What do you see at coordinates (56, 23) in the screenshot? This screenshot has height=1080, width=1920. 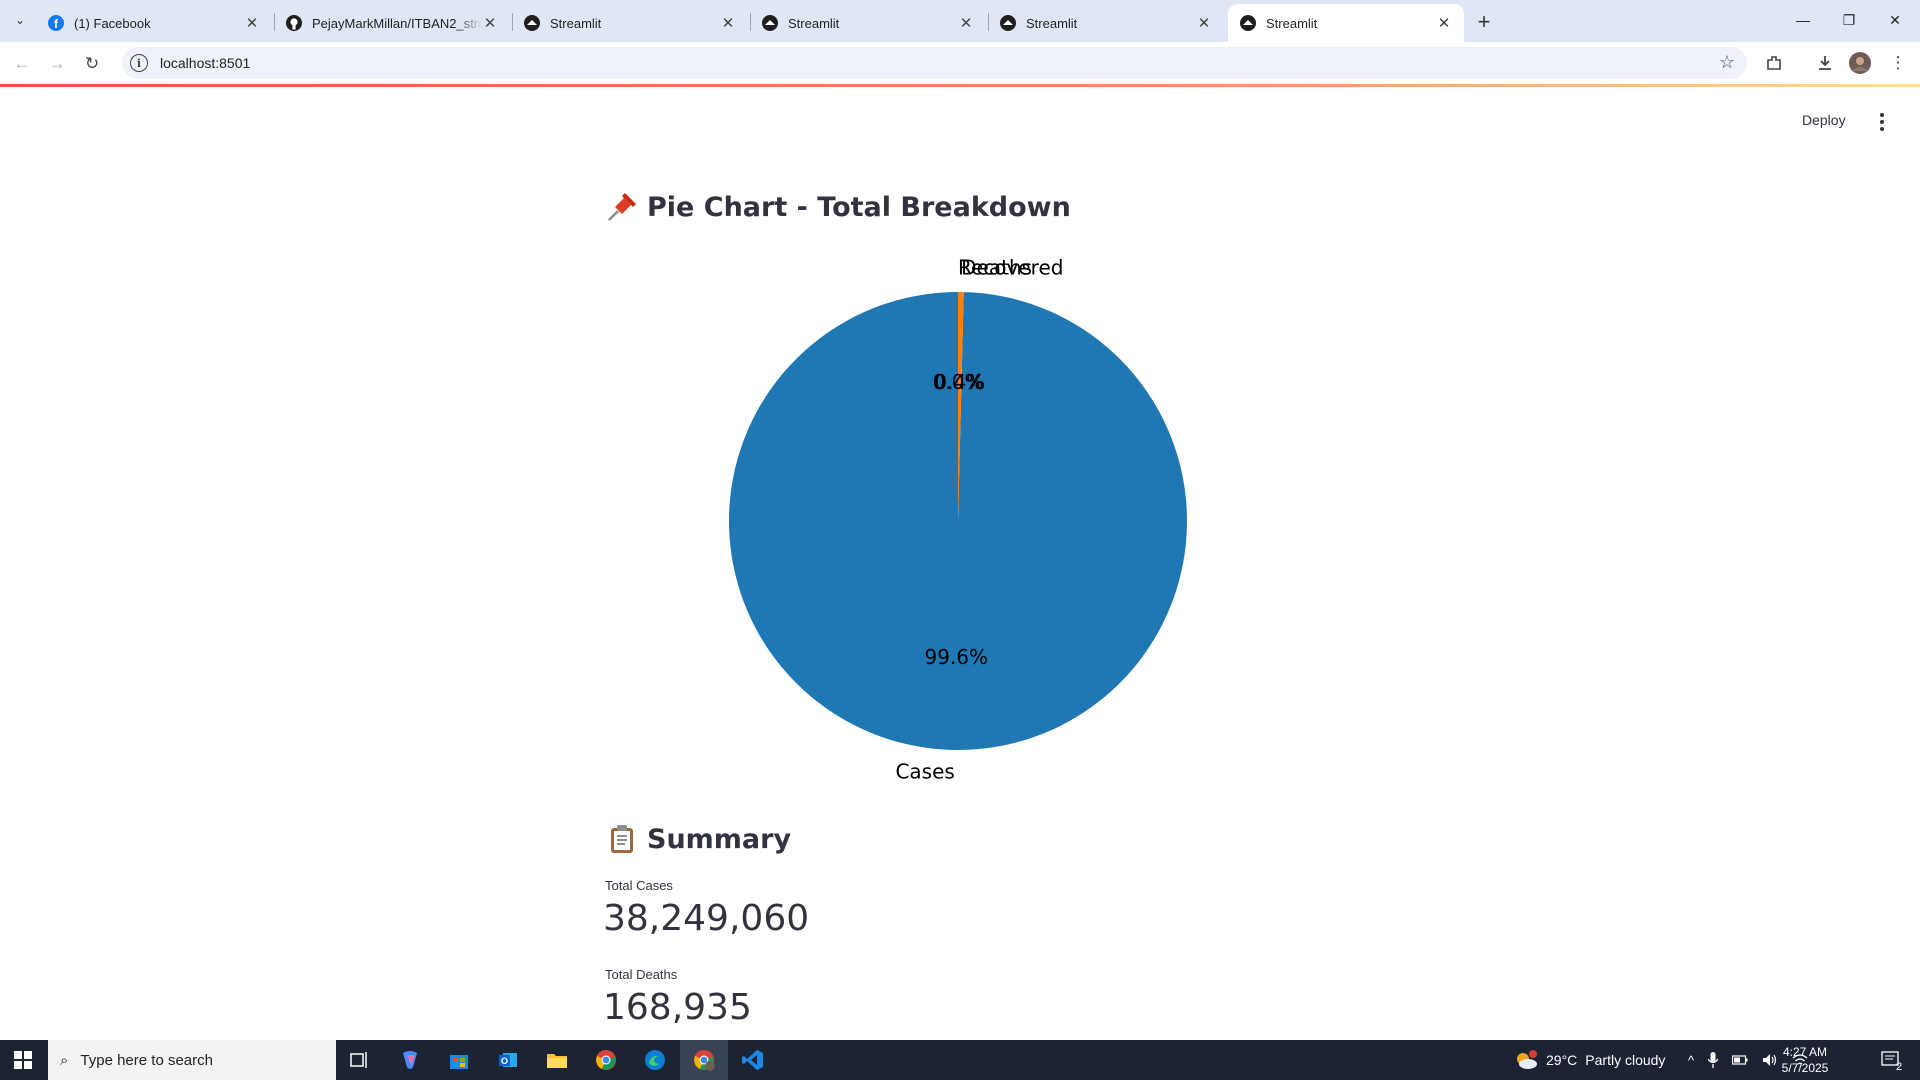 I see `facebook-icon: f` at bounding box center [56, 23].